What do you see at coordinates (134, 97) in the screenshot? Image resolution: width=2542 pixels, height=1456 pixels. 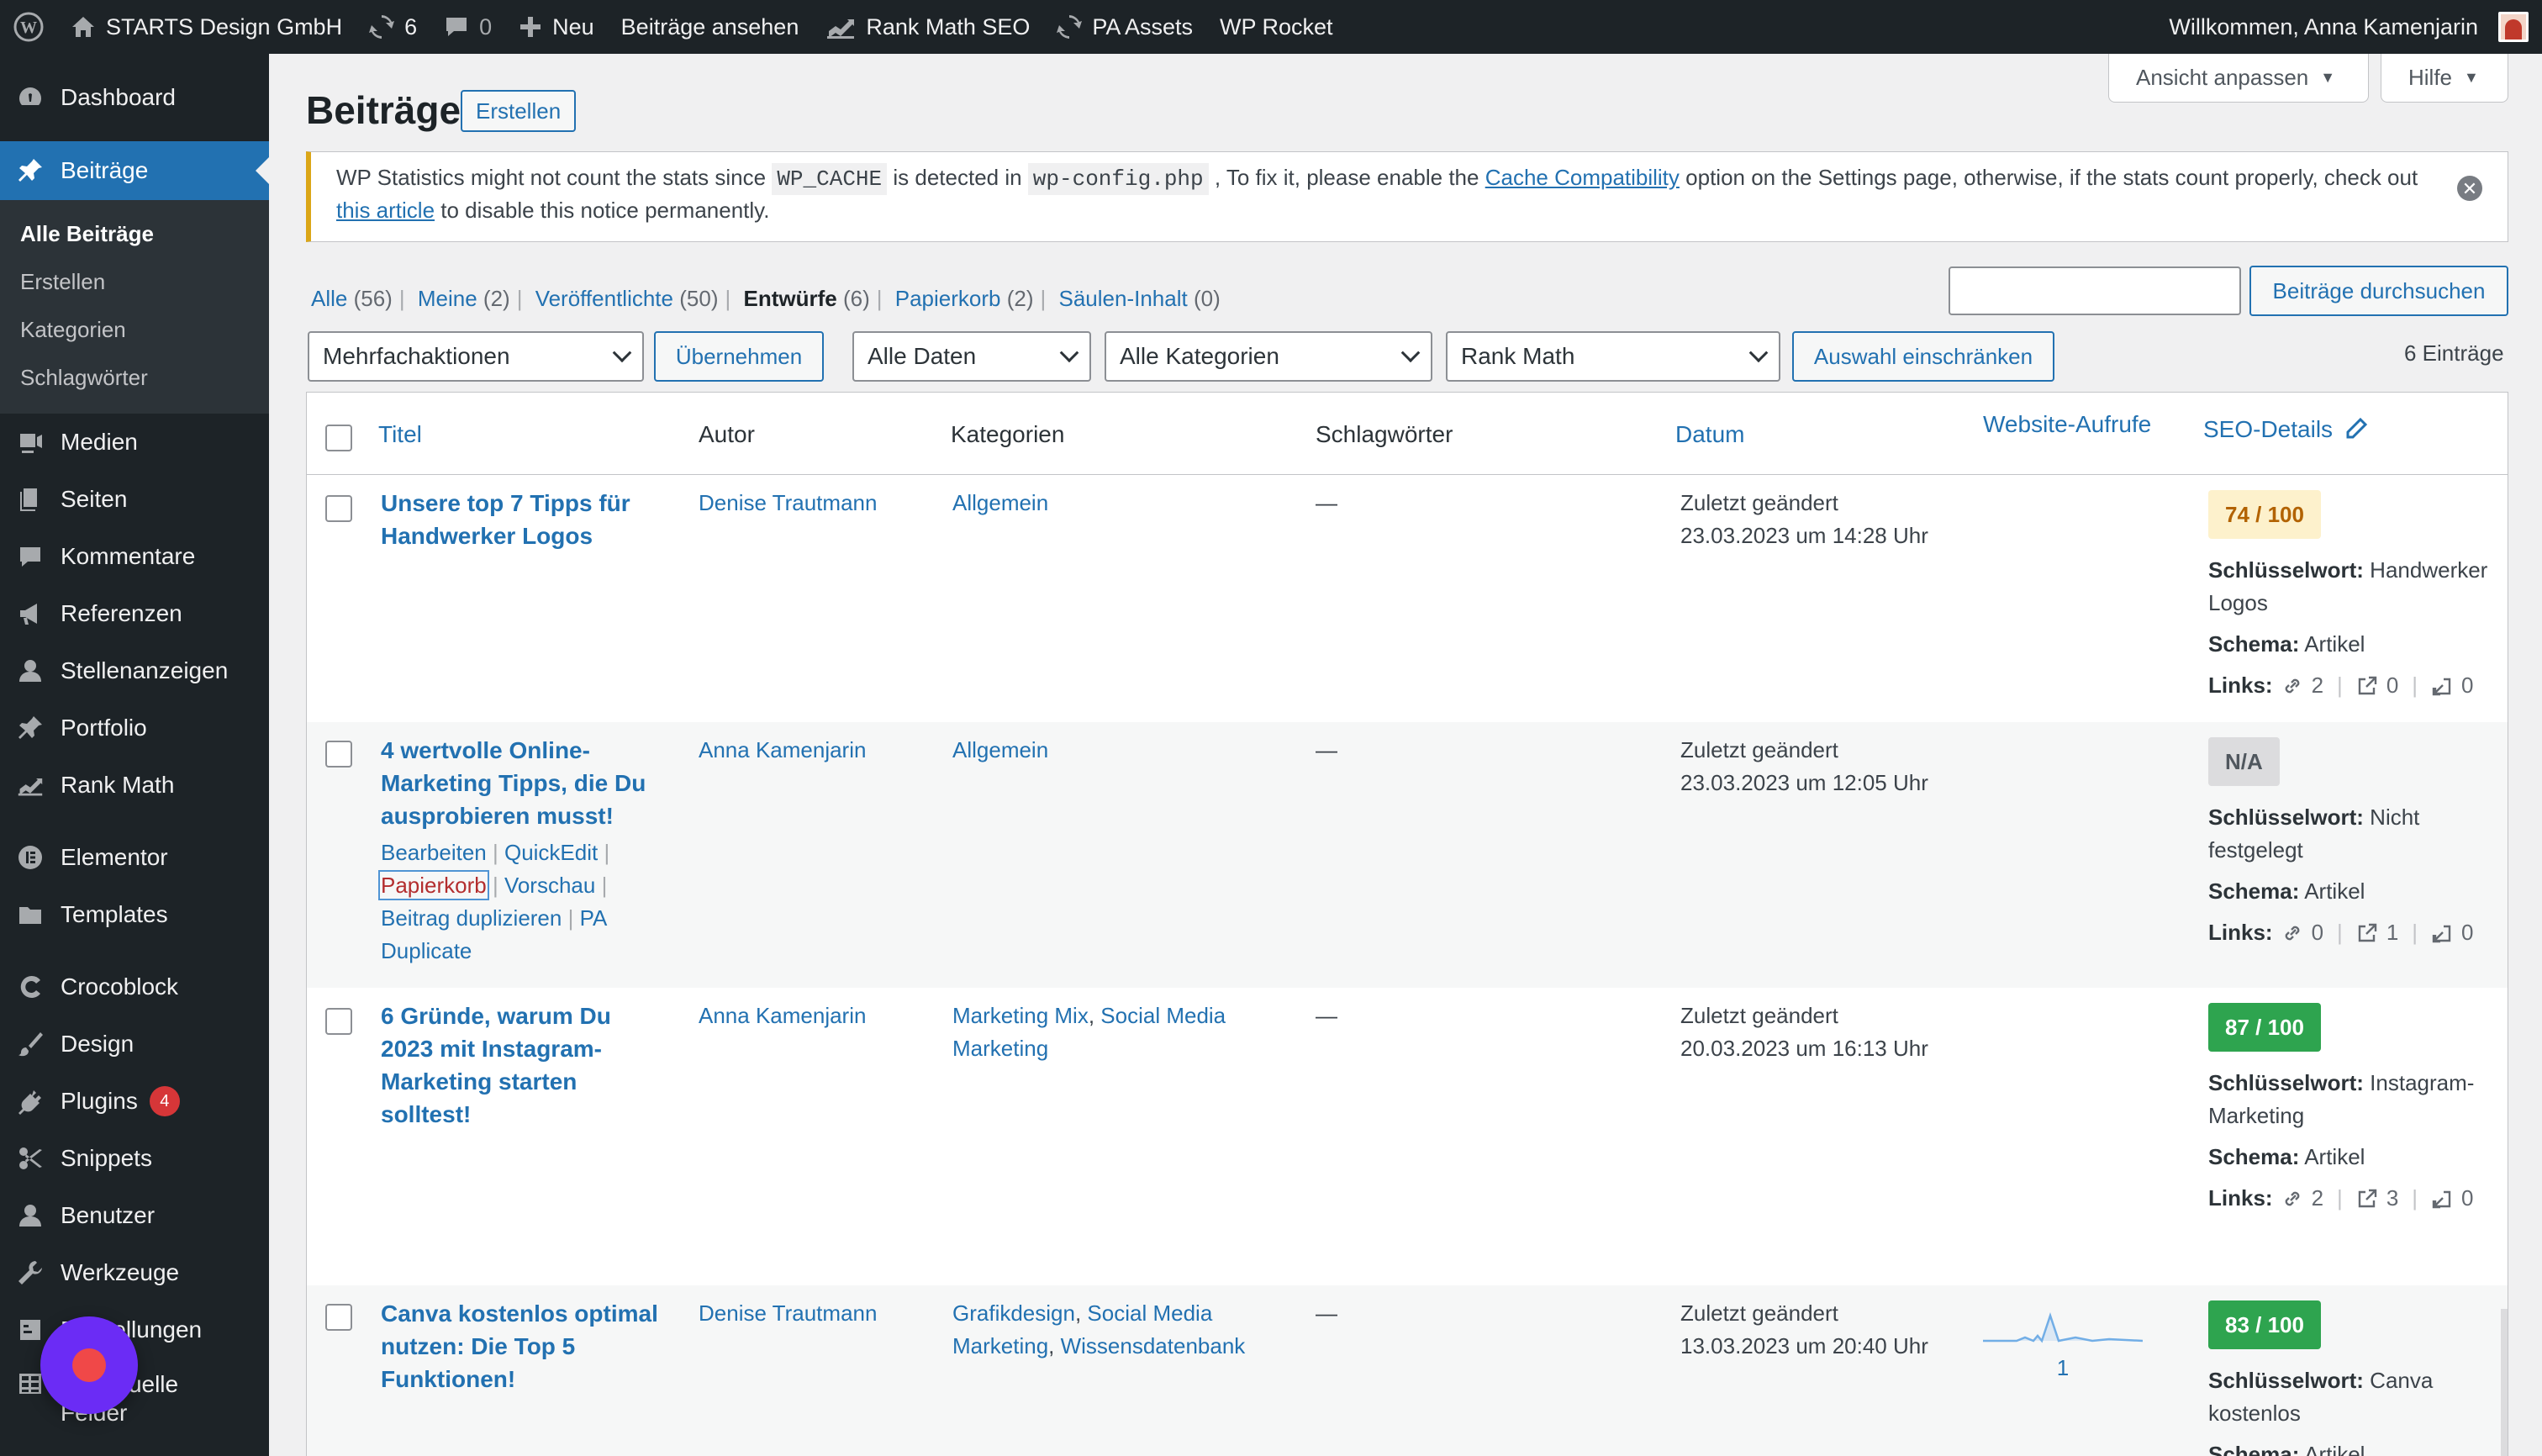 I see `menu-dashboard: Dashboard` at bounding box center [134, 97].